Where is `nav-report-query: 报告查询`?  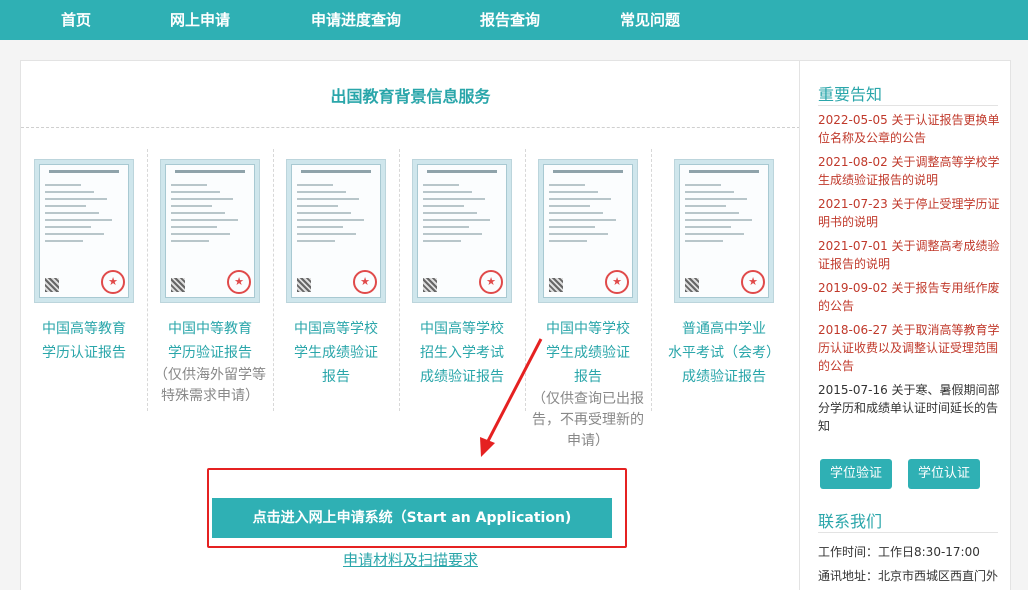
nav-report-query: 报告查询 is located at coordinates (510, 20).